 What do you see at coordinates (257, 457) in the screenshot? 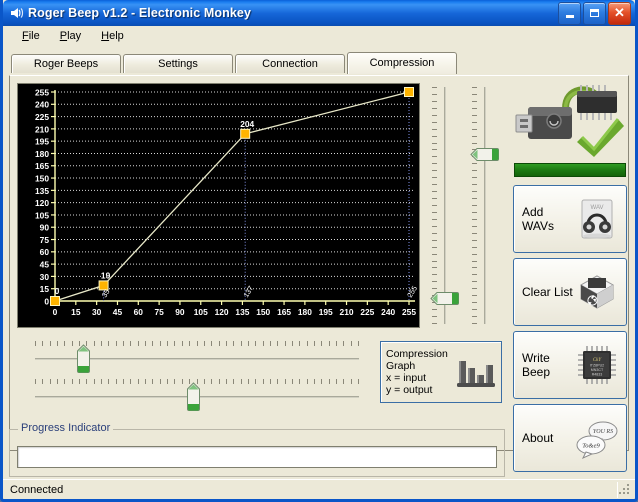
I see `progress-bar` at bounding box center [257, 457].